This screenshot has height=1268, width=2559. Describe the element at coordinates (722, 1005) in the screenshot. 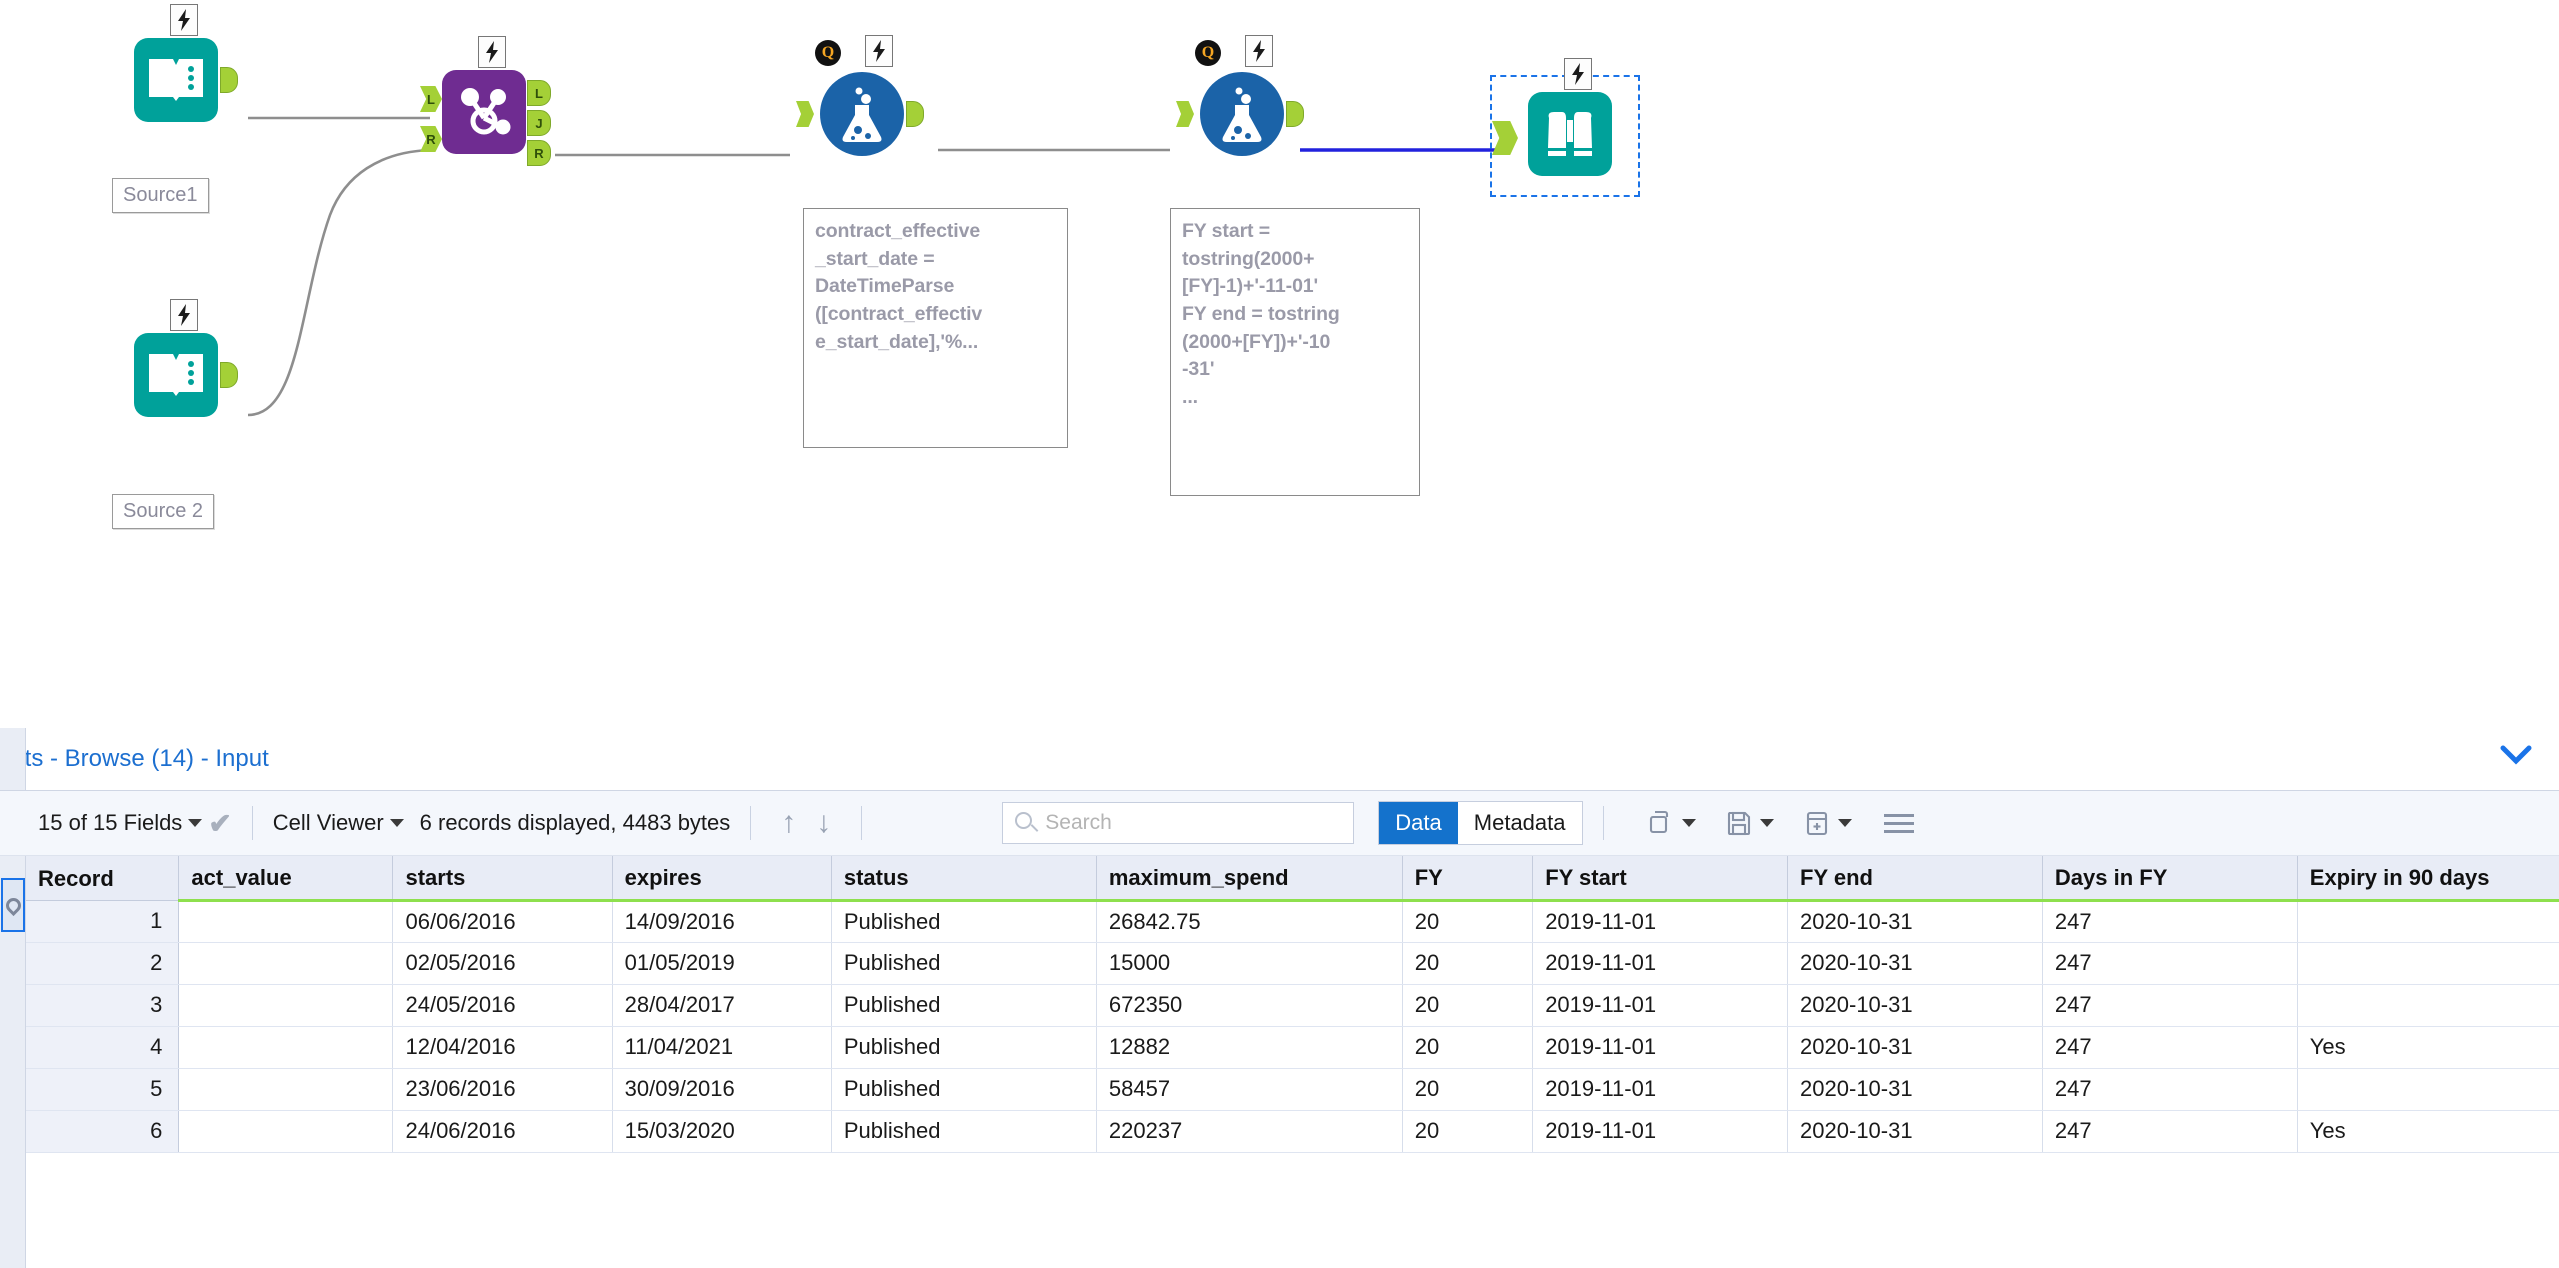

I see `table-cell: 28/04/2017` at that location.